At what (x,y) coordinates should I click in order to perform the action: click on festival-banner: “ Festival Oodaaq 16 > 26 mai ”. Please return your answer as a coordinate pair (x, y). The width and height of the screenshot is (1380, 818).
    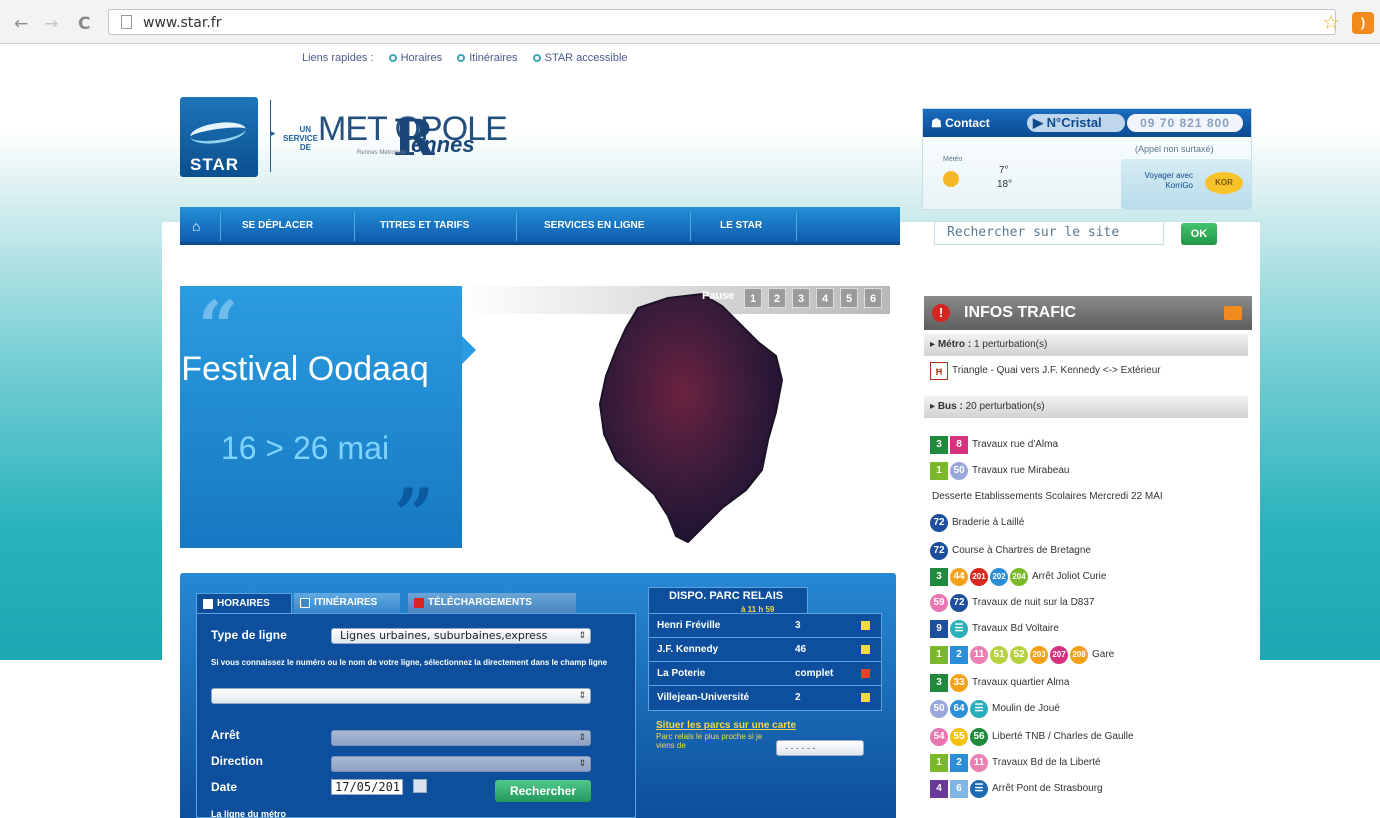
    Looking at the image, I should click on (321, 418).